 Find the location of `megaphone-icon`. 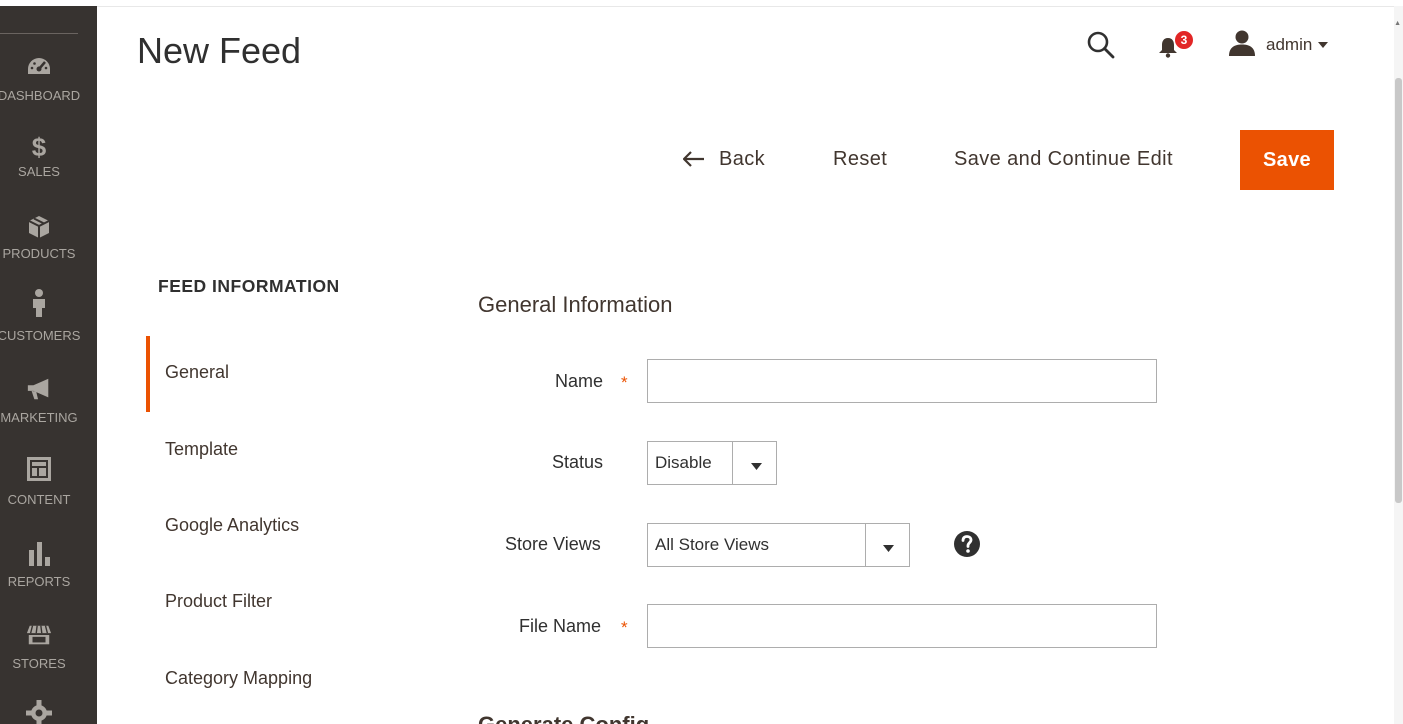

megaphone-icon is located at coordinates (39, 389).